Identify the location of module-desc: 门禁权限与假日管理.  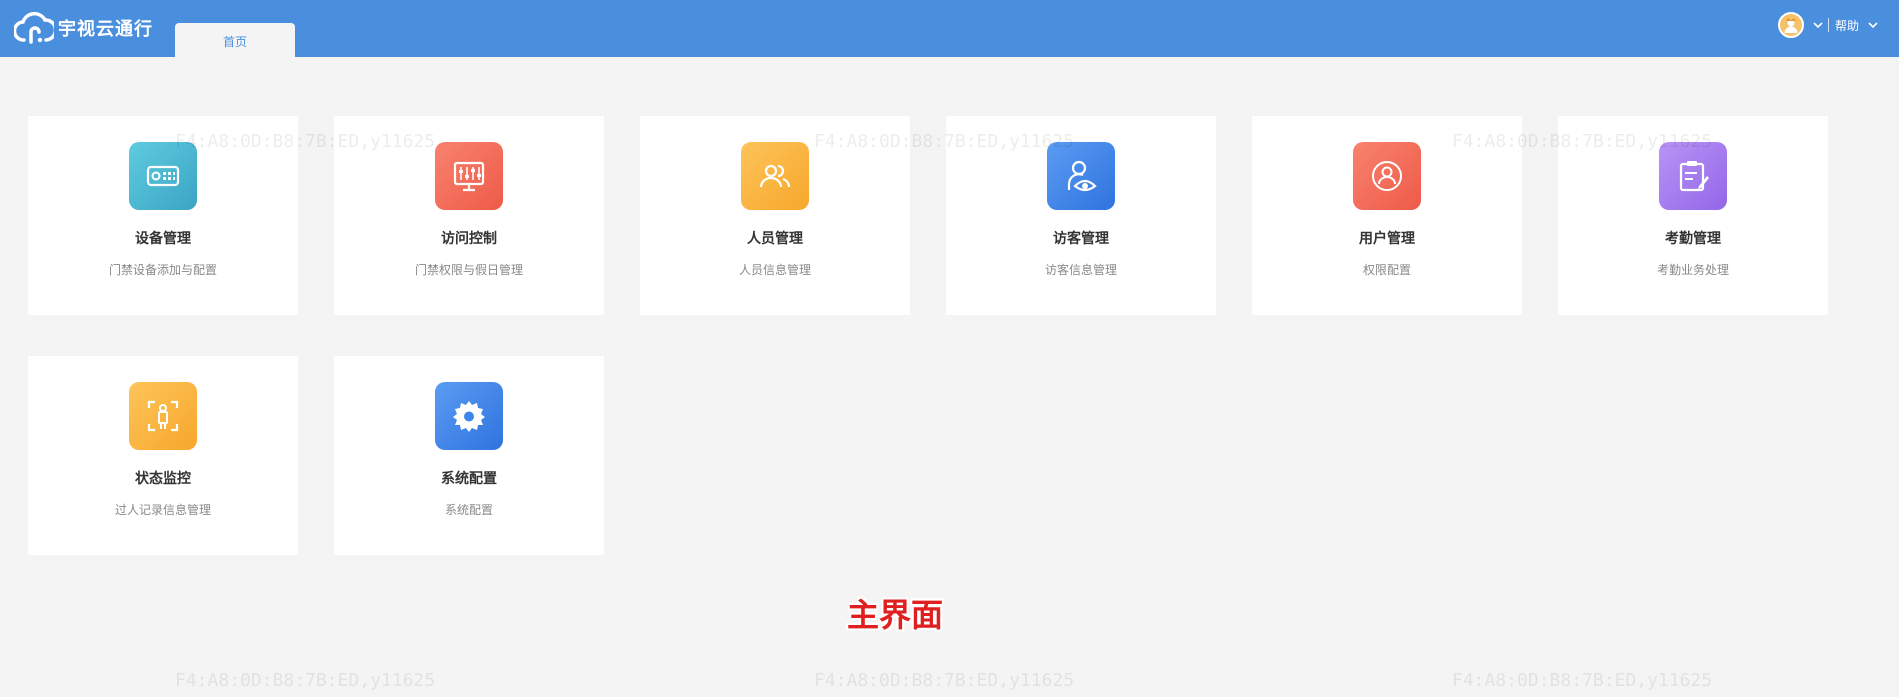
(468, 270).